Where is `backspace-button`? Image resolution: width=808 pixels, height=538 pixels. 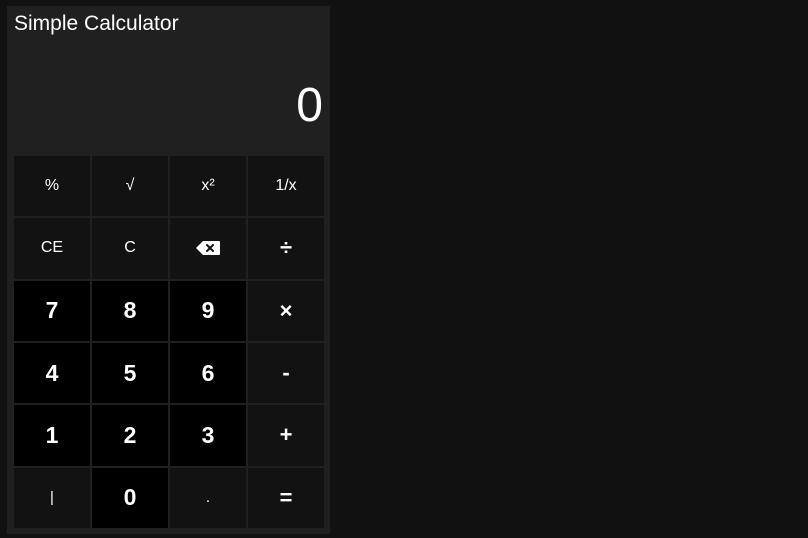
backspace-button is located at coordinates (208, 248).